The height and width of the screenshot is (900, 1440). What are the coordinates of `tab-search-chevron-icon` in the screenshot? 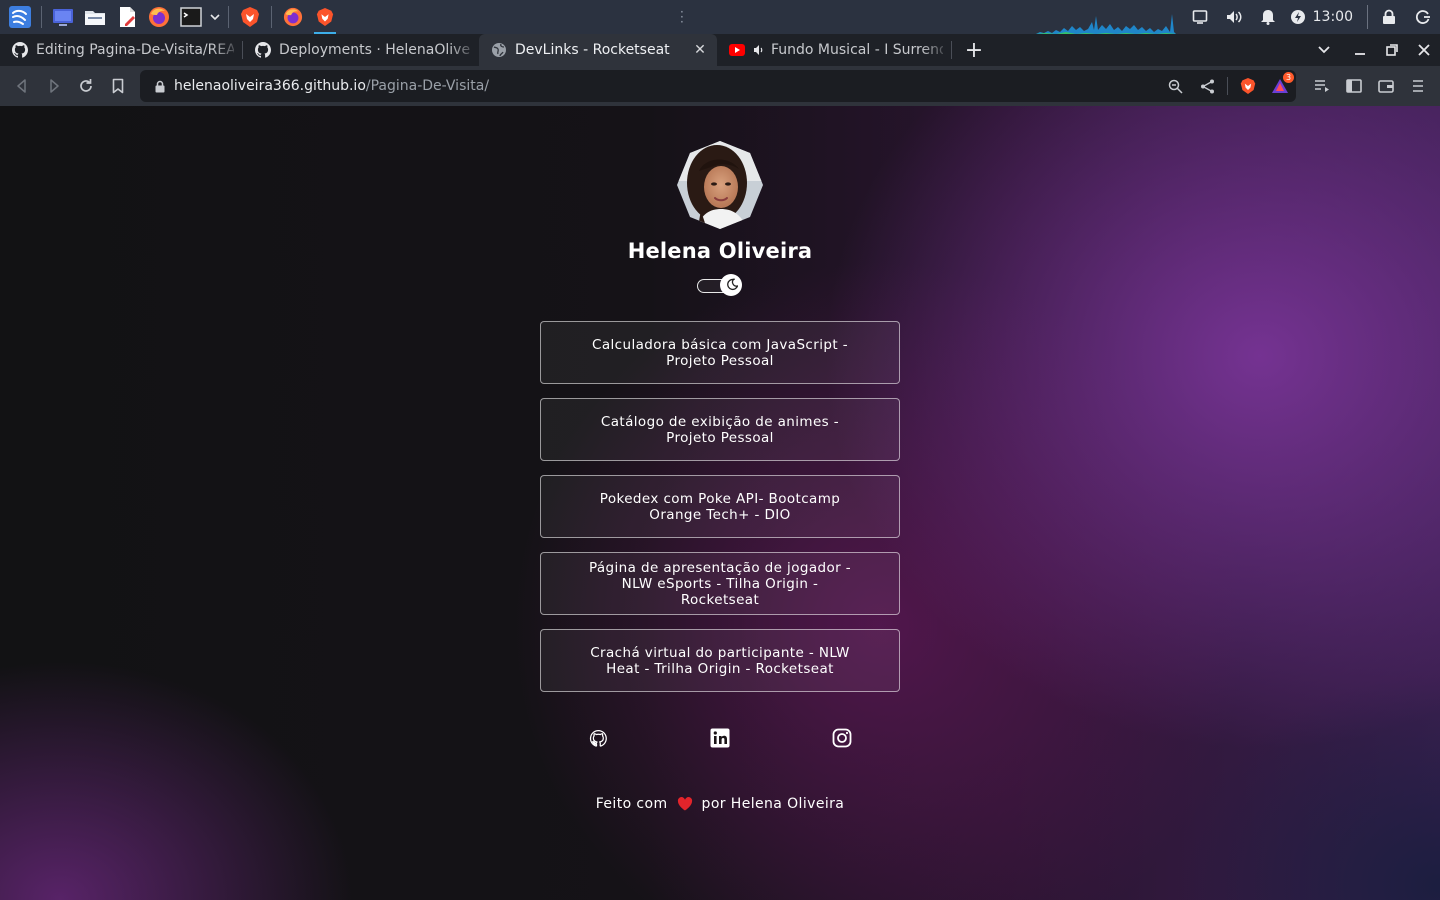 It's located at (1324, 50).